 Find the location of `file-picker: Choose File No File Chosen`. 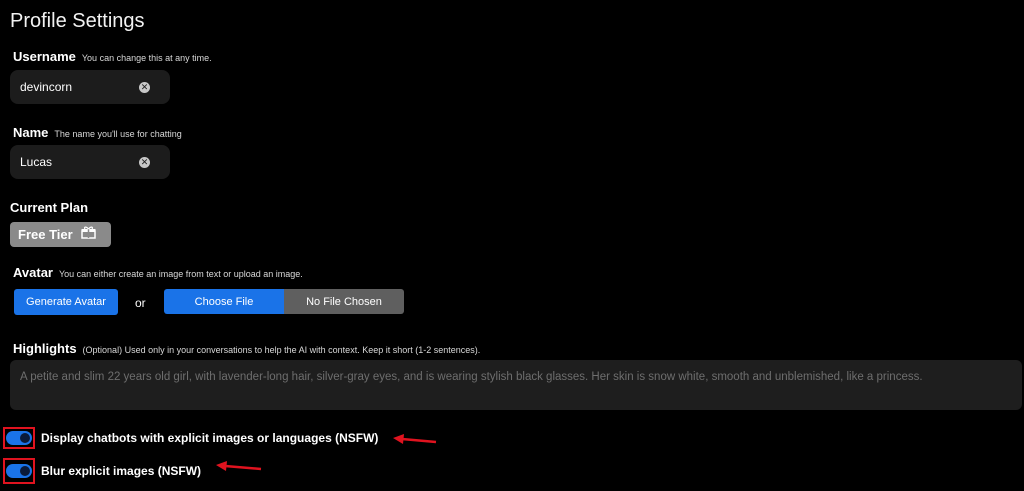

file-picker: Choose File No File Chosen is located at coordinates (284, 301).